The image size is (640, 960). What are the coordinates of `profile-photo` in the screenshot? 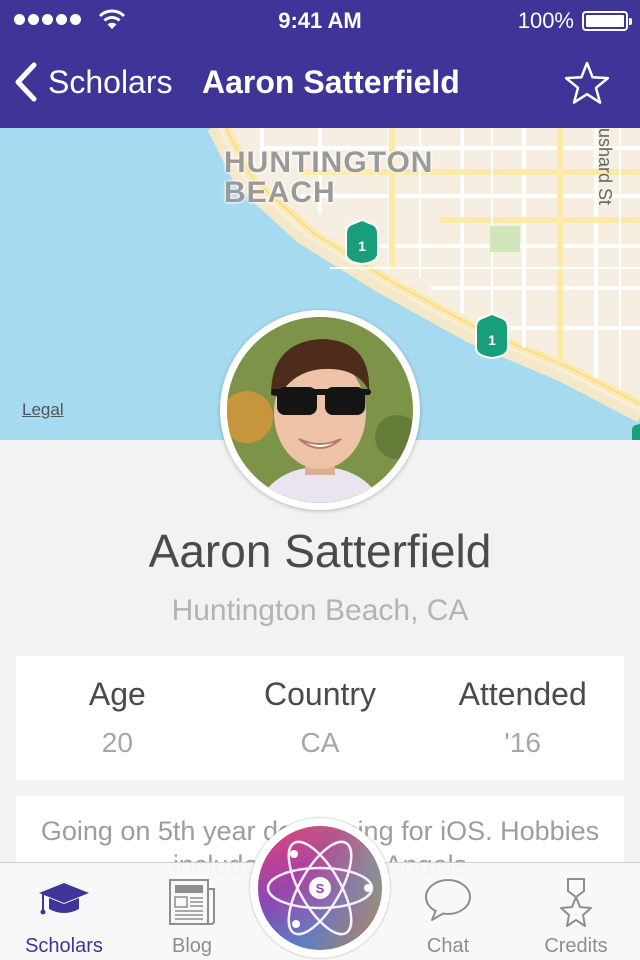 It's located at (320, 410).